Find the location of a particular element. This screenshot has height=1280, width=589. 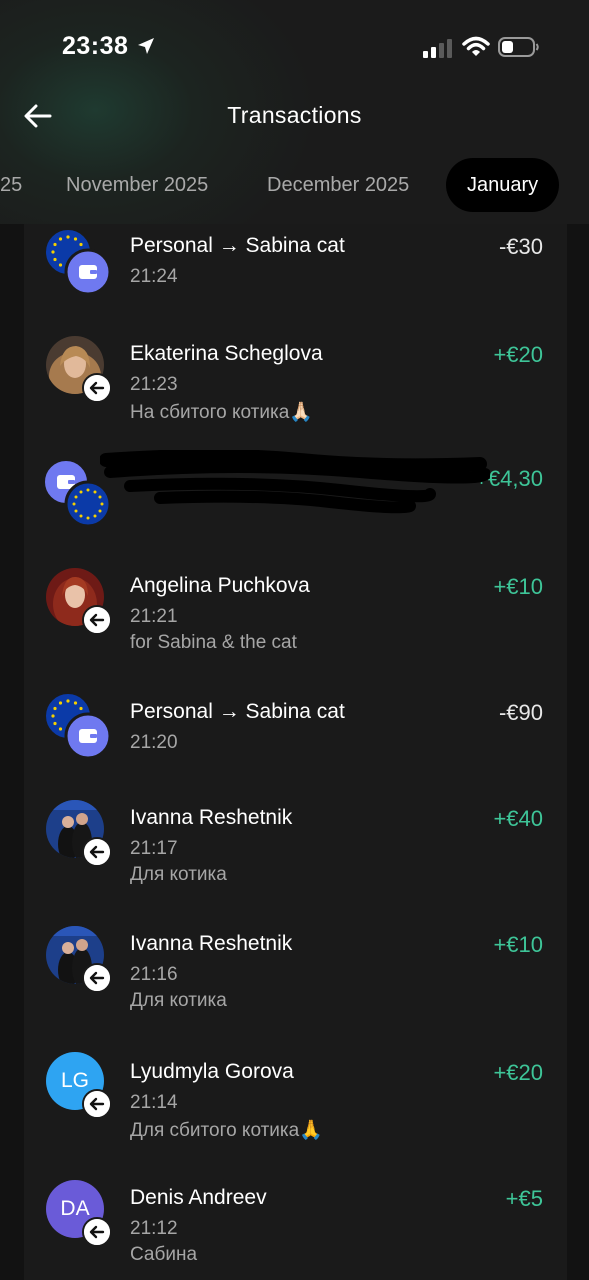

status-bar: 23:38 is located at coordinates (294, 45).